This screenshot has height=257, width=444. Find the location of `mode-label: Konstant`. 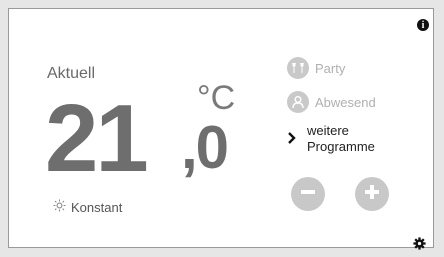

mode-label: Konstant is located at coordinates (97, 207).